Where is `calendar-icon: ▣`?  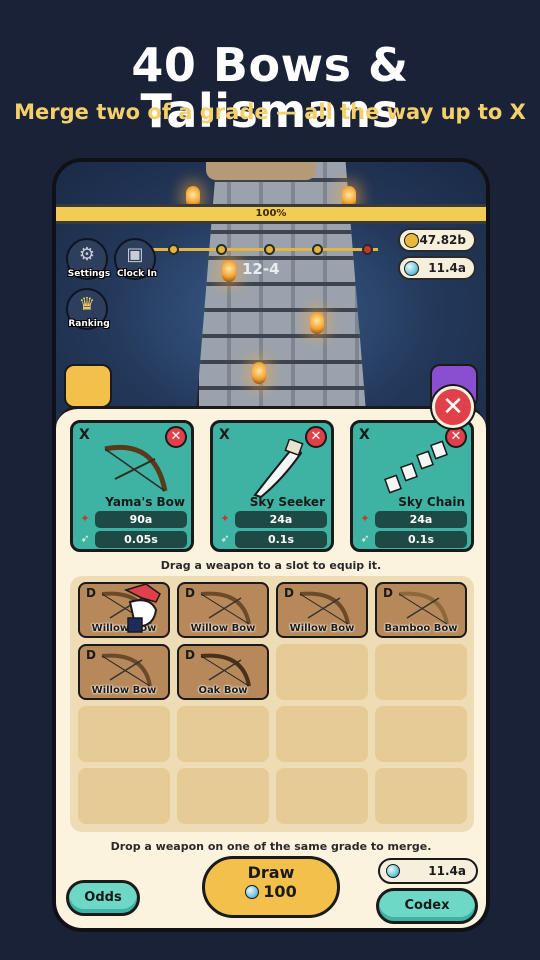 calendar-icon: ▣ is located at coordinates (135, 254).